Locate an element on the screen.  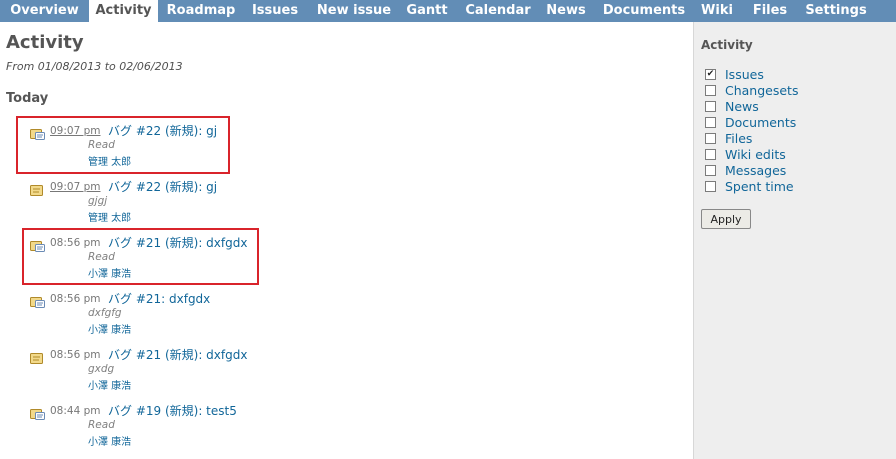
tab-new-issue: New issue is located at coordinates (354, 11).